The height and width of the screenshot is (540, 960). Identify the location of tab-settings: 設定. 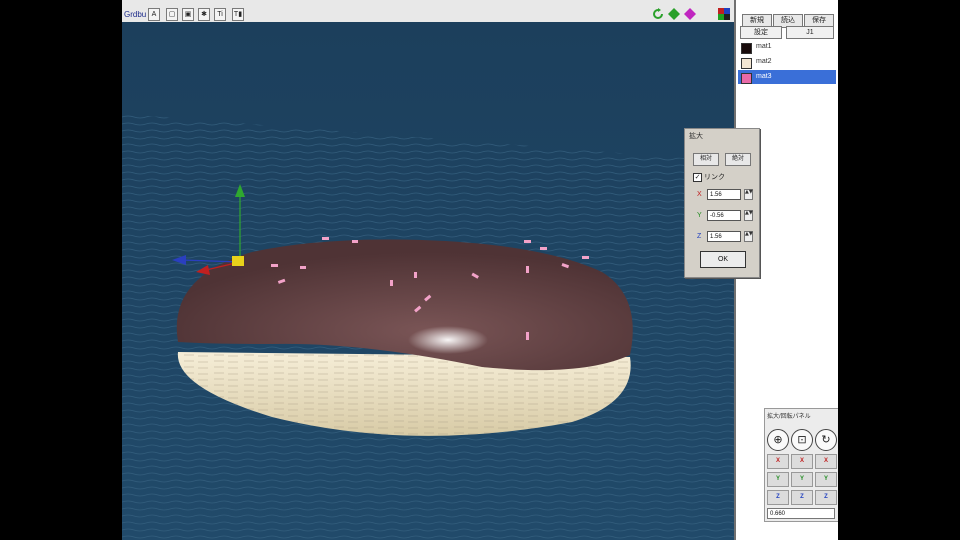
(761, 32).